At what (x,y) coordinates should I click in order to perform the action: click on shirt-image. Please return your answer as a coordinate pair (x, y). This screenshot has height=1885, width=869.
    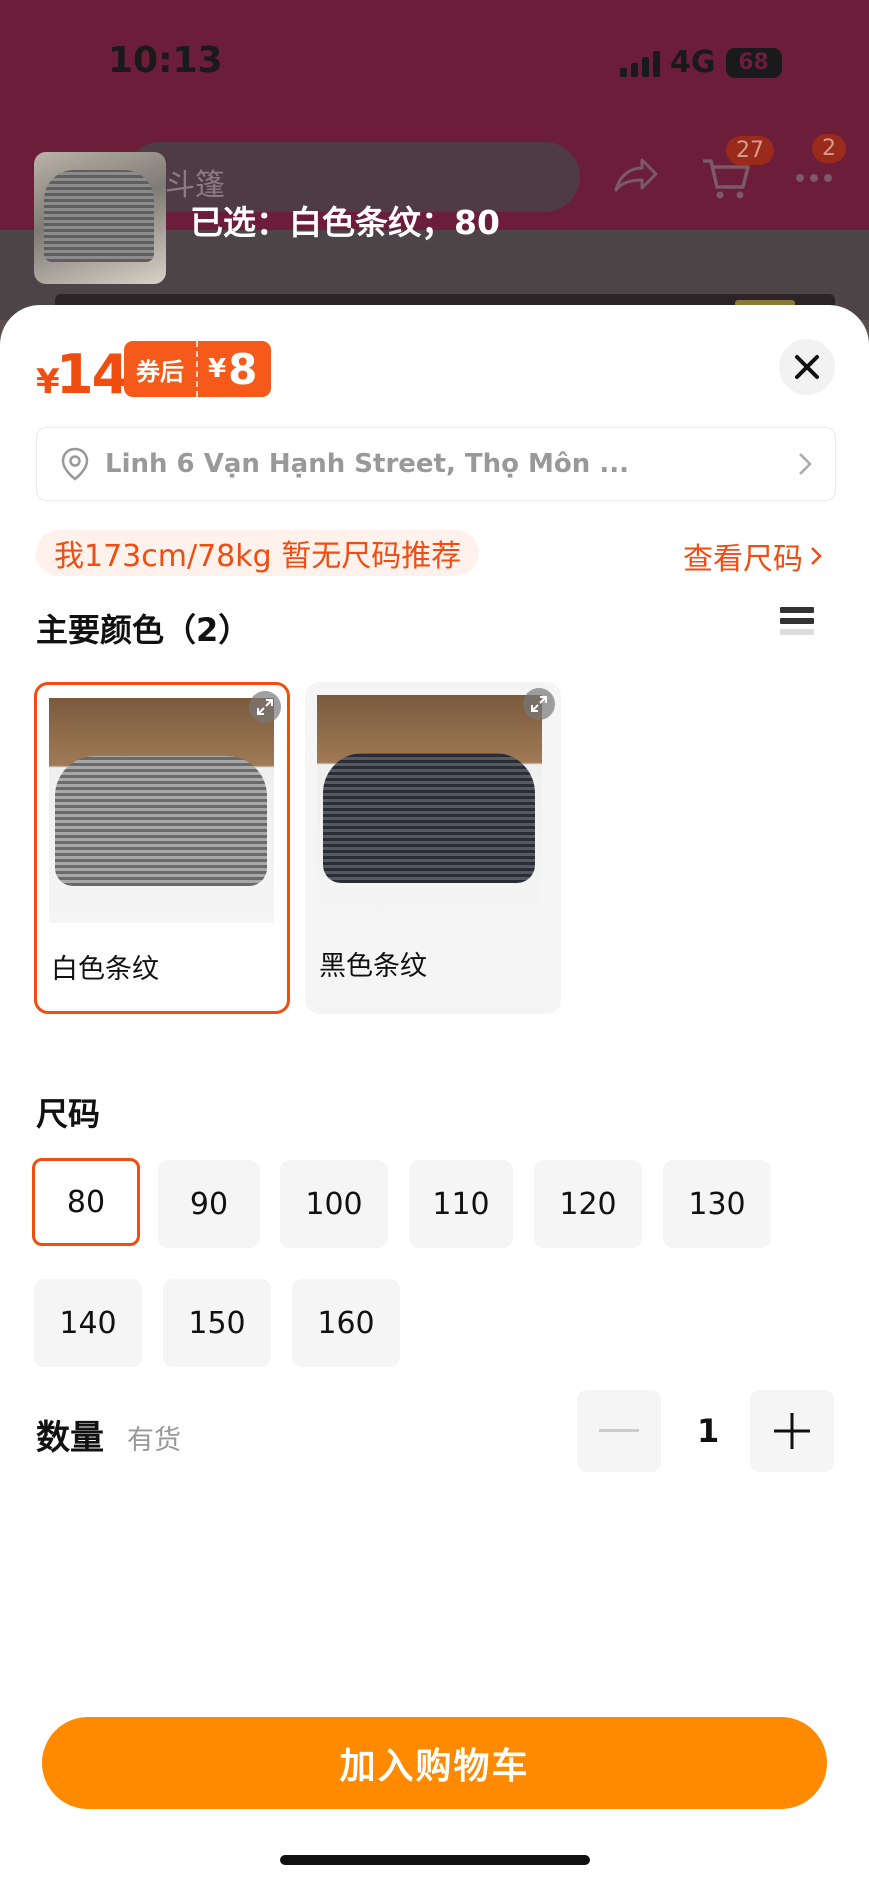
    Looking at the image, I should click on (99, 216).